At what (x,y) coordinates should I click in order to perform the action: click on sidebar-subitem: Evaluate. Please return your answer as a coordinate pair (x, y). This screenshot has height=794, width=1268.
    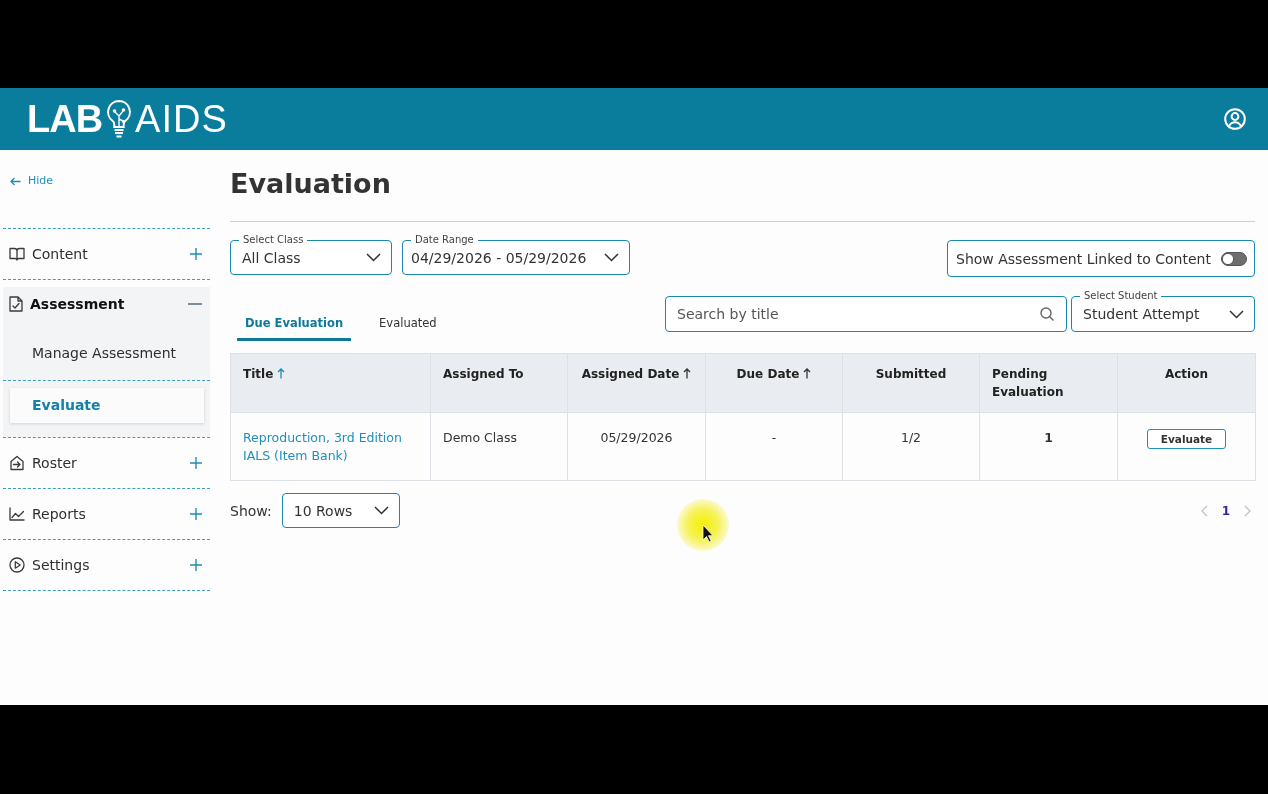
    Looking at the image, I should click on (107, 405).